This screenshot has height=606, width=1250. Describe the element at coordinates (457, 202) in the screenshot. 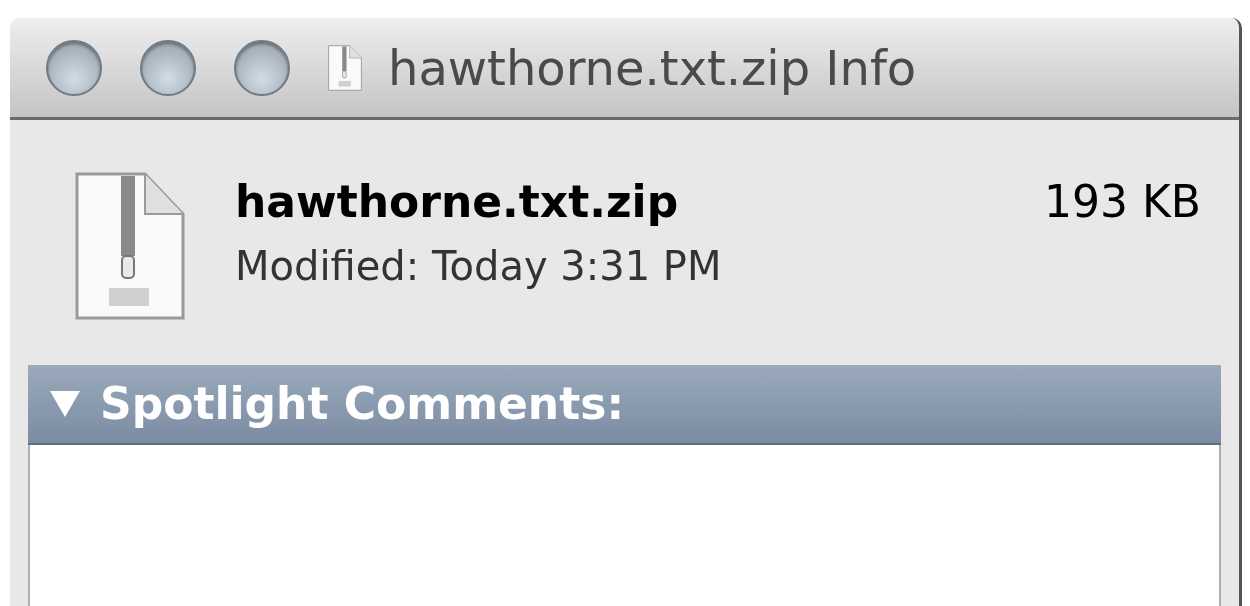

I see `file-name: hawthorne.txt.zip` at that location.